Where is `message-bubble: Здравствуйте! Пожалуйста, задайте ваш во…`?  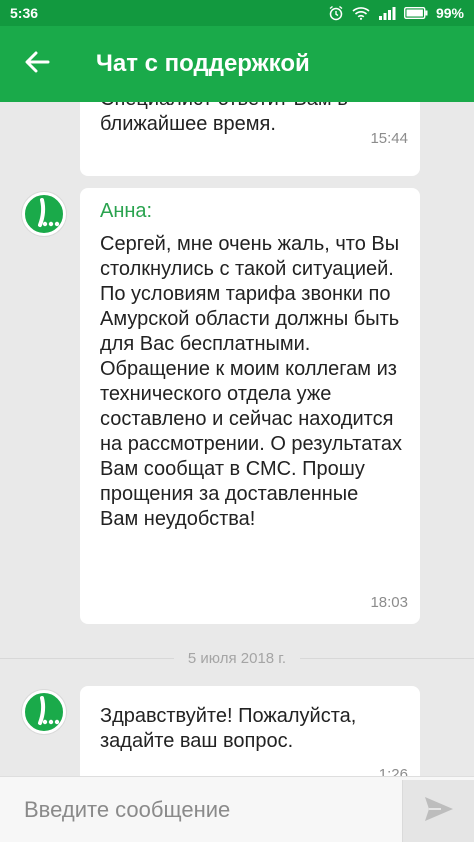
message-bubble: Здравствуйте! Пожалуйста, задайте ваш во… is located at coordinates (250, 731).